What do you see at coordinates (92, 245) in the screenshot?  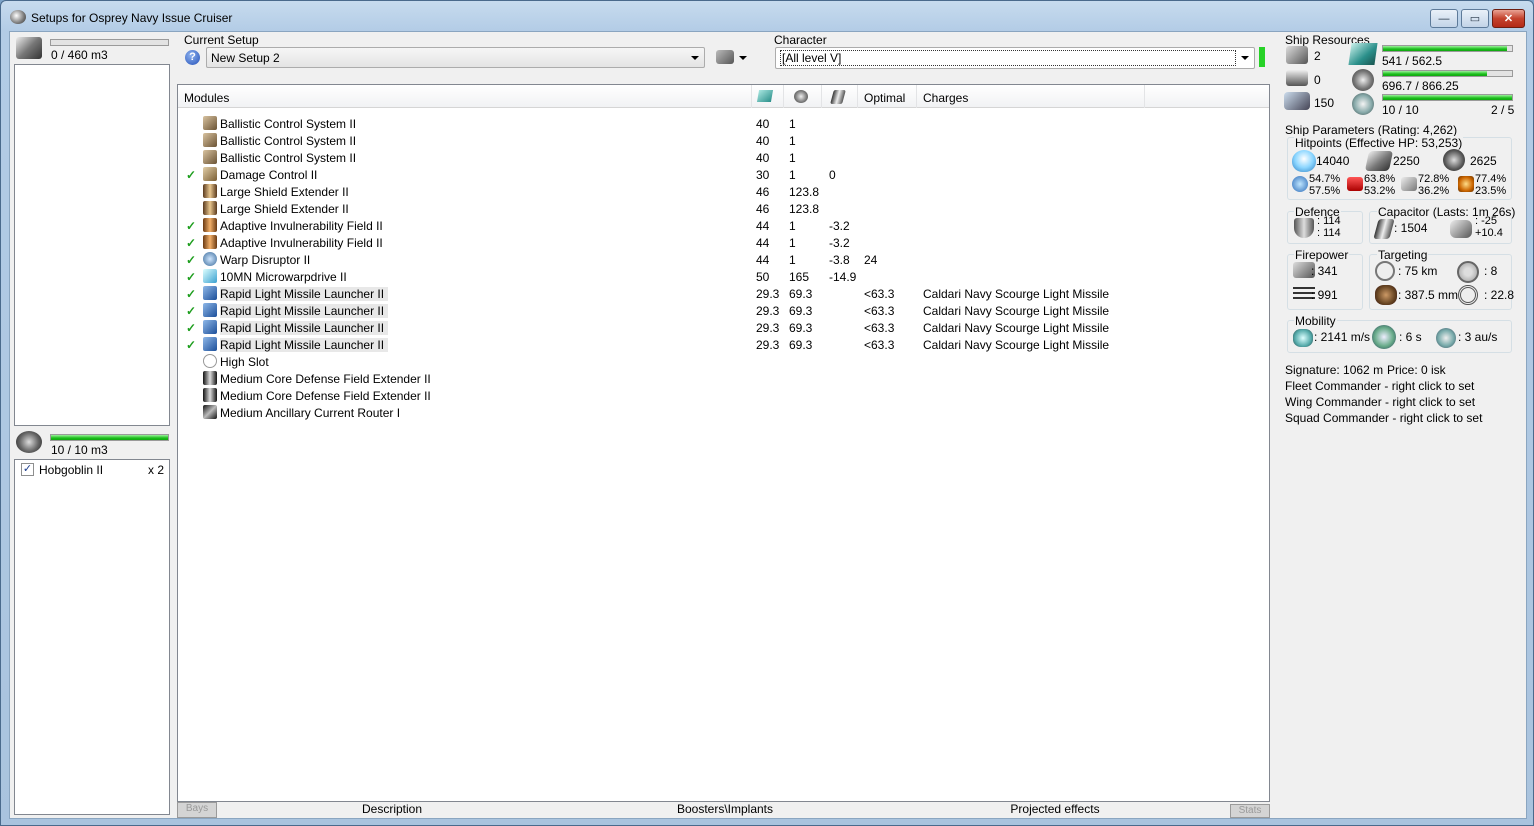 I see `cargo-list` at bounding box center [92, 245].